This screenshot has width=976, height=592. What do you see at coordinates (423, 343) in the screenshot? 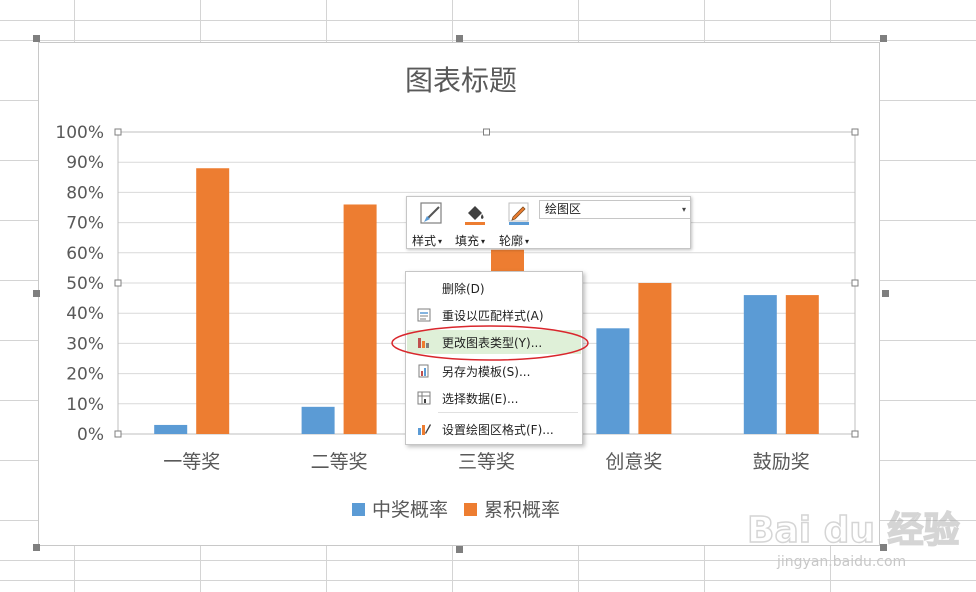
I see `change-chart-type-icon` at bounding box center [423, 343].